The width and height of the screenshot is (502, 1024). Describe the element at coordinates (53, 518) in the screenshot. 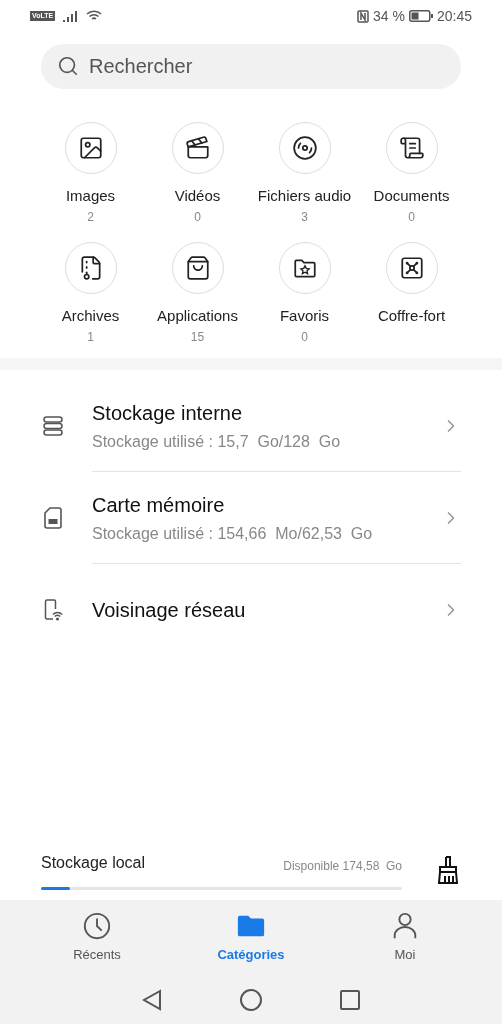

I see `sd-card-icon` at that location.